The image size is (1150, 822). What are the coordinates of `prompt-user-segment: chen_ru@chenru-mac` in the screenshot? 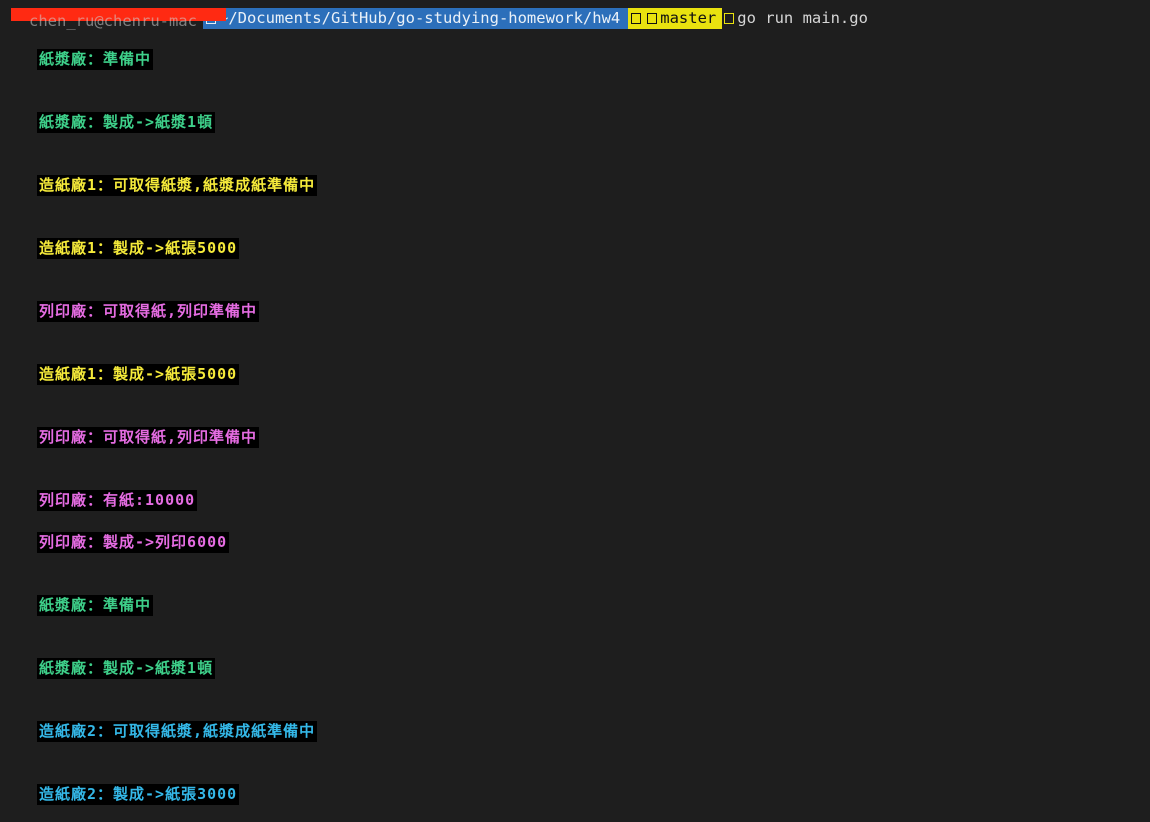 It's located at (113, 19).